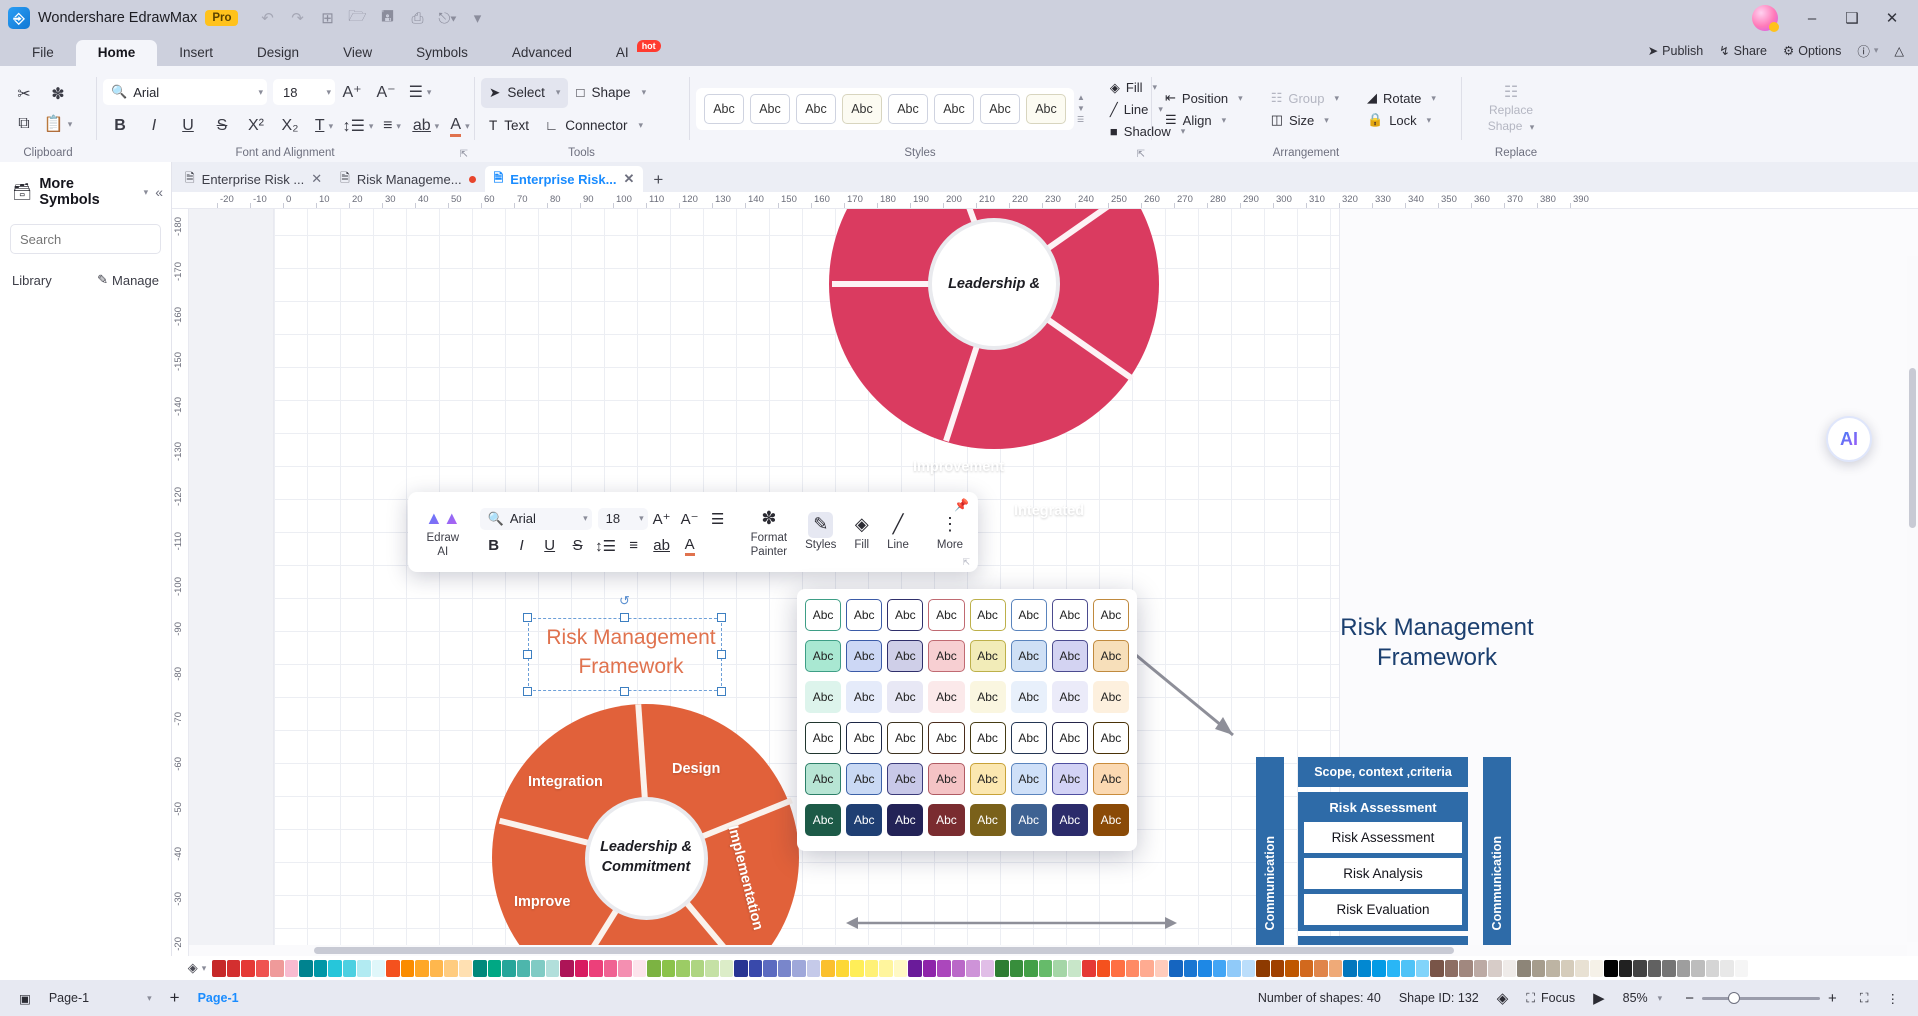  What do you see at coordinates (443, 532) in the screenshot?
I see `edraw-ai-button: ▲▲ Edraw AI` at bounding box center [443, 532].